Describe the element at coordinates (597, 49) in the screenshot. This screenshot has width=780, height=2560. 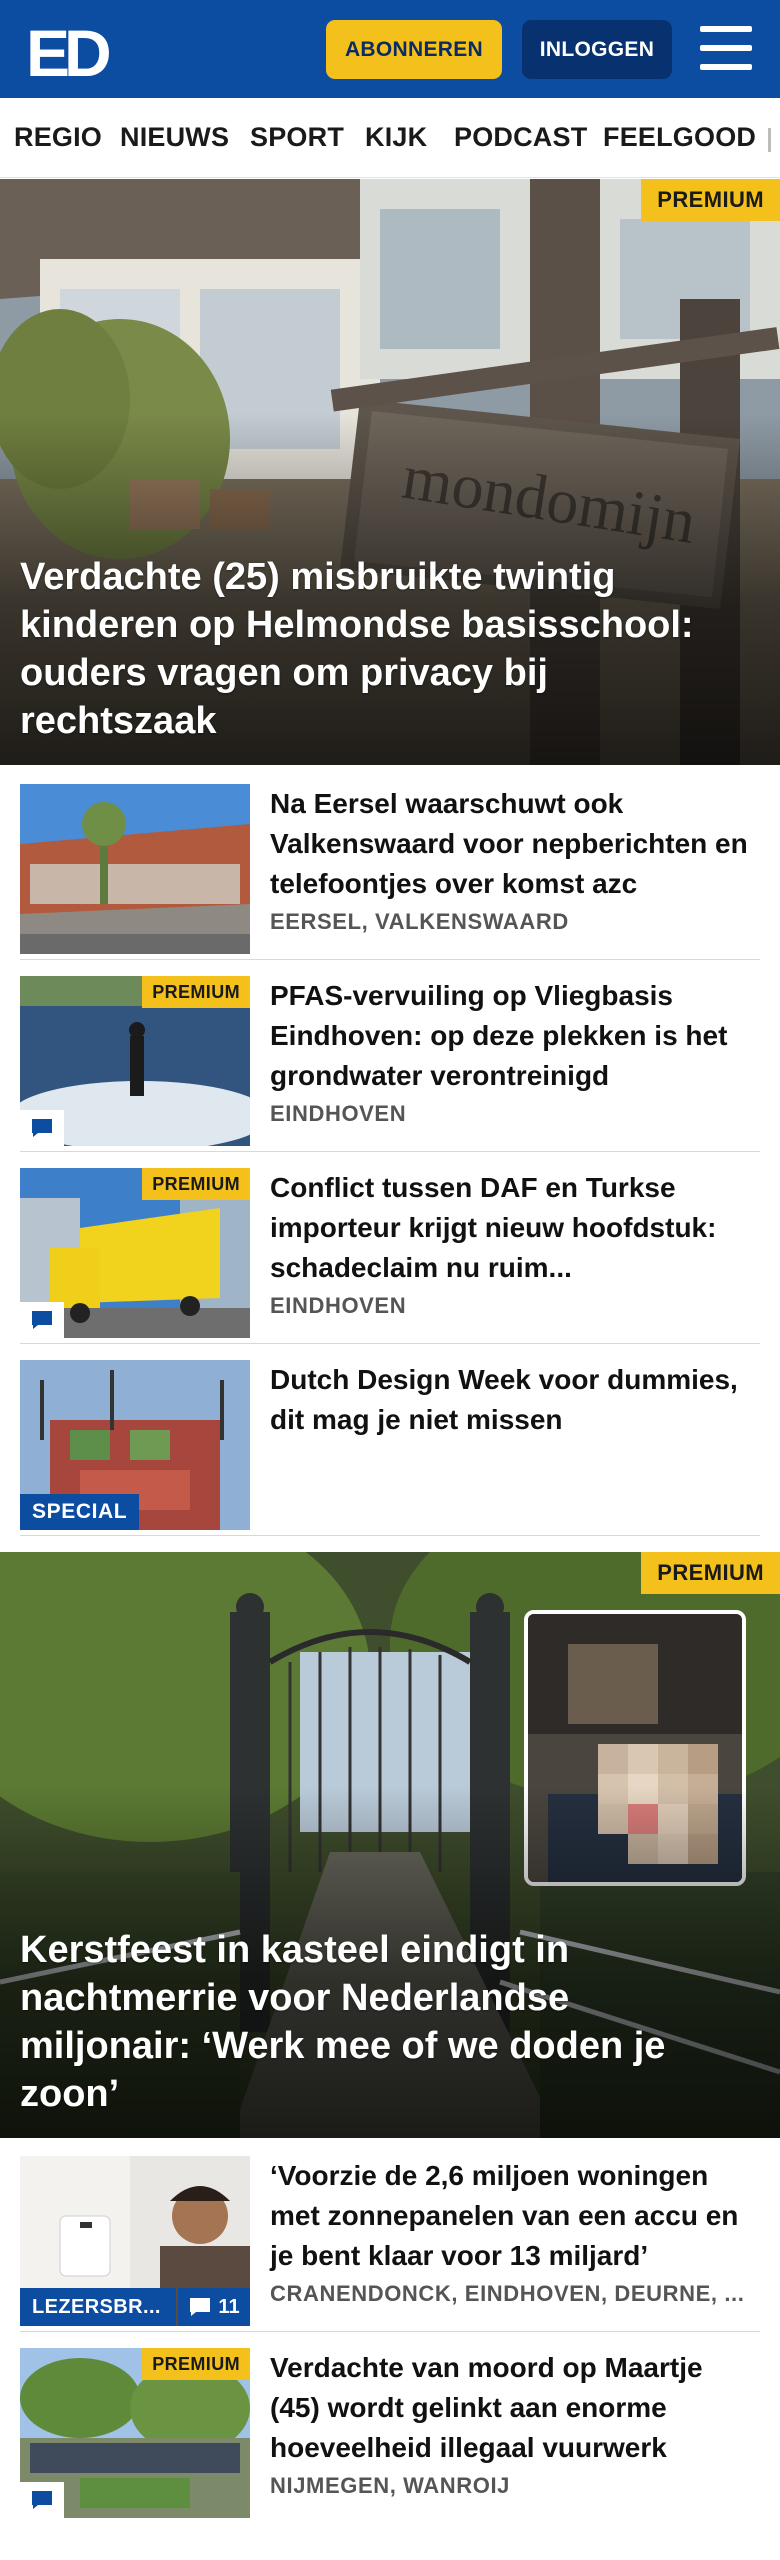
I see `login-button: INLOGGEN` at that location.